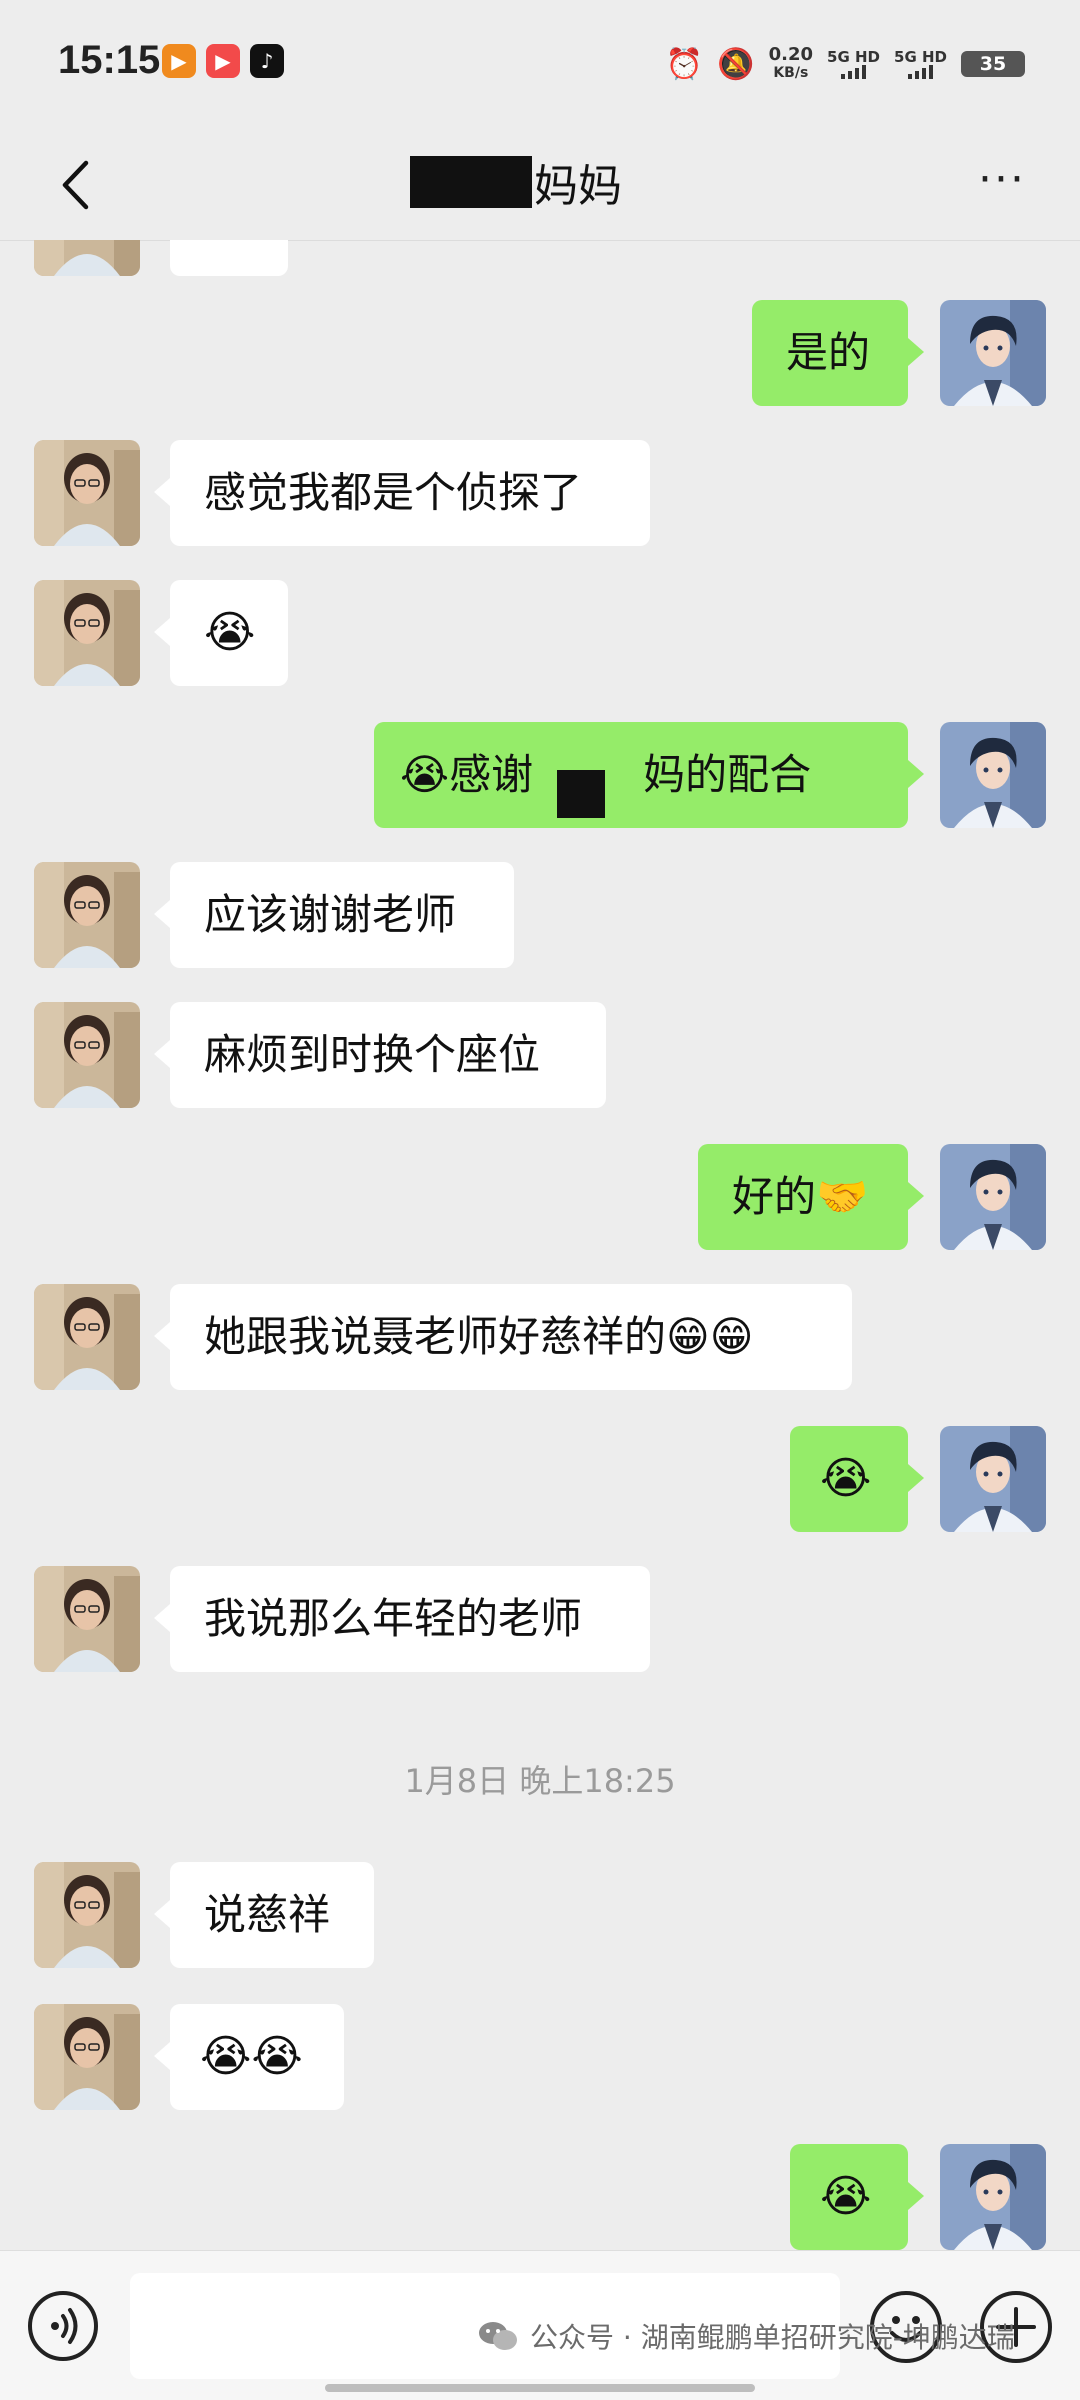 This screenshot has height=2400, width=1080. I want to click on wechat-icon, so click(498, 2336).